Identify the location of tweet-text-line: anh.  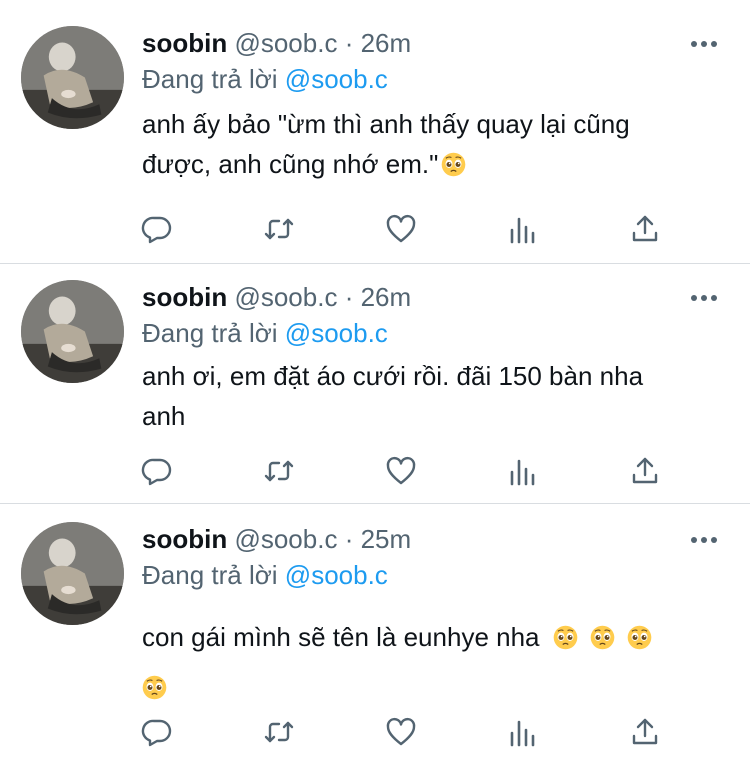
(164, 416).